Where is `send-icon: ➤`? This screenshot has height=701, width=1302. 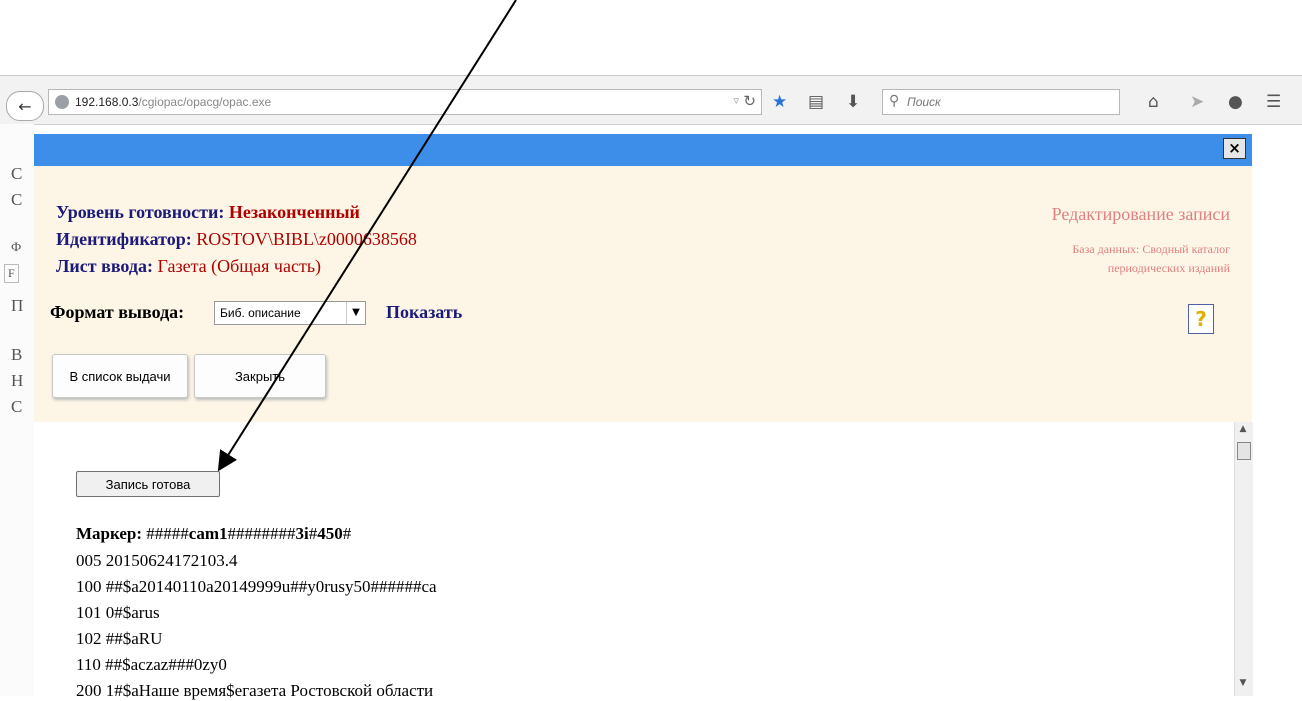 send-icon: ➤ is located at coordinates (1197, 102).